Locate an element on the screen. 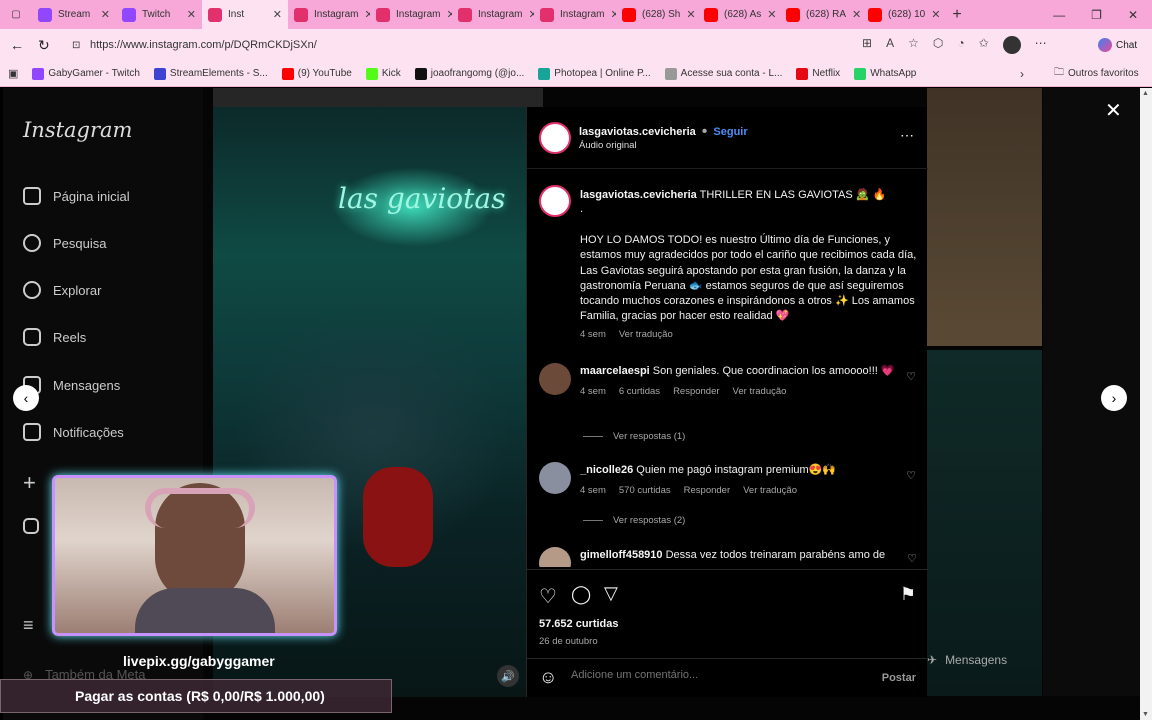 This screenshot has height=720, width=1152. comment-input is located at coordinates (706, 675).